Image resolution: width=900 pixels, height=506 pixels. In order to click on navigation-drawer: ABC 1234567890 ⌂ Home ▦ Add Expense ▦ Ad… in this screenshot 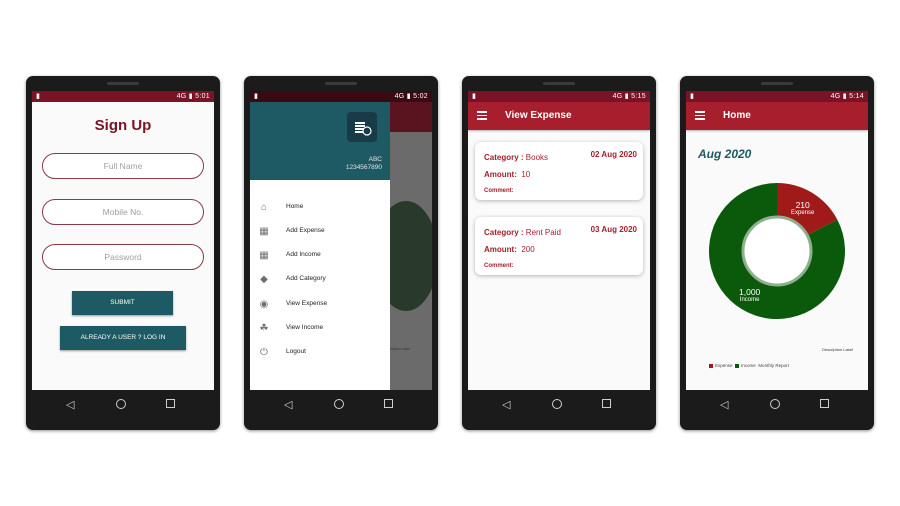, I will do `click(320, 246)`.